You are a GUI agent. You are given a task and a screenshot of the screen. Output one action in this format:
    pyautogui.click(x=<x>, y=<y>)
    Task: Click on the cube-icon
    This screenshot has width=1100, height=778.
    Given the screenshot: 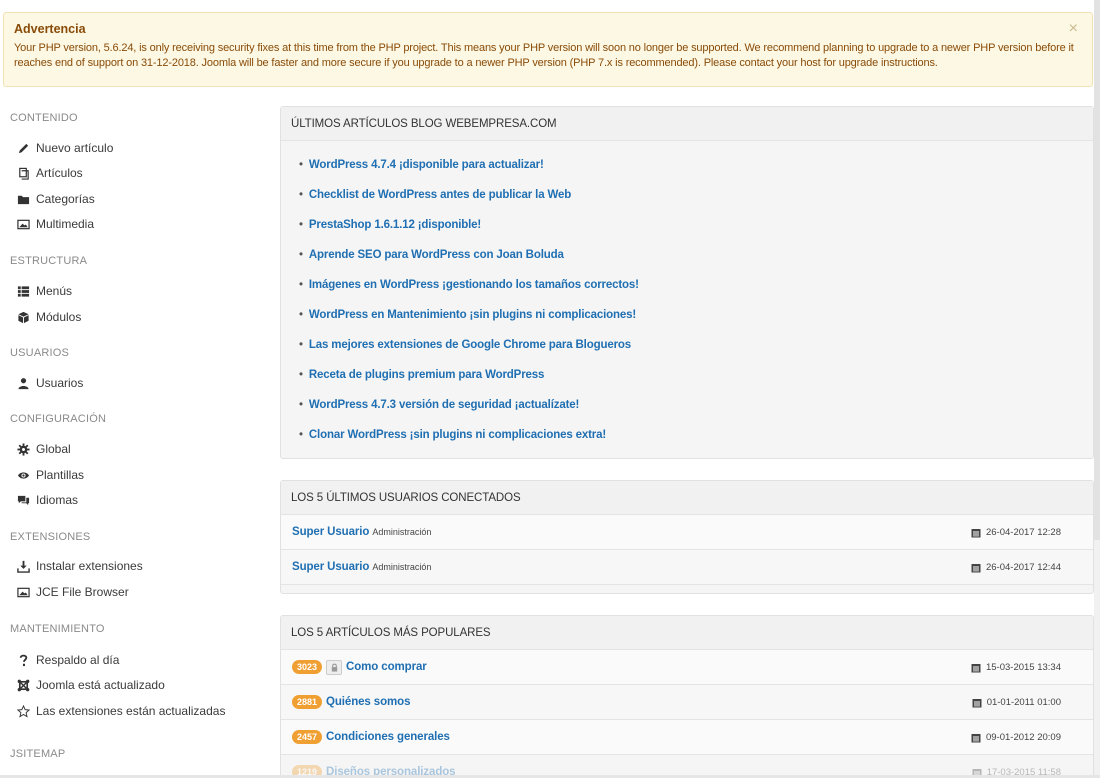 What is the action you would take?
    pyautogui.click(x=23, y=317)
    